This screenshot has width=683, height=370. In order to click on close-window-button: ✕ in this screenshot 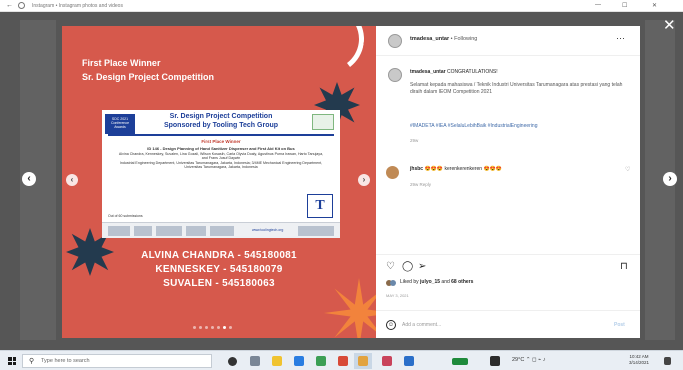, I will do `click(654, 5)`.